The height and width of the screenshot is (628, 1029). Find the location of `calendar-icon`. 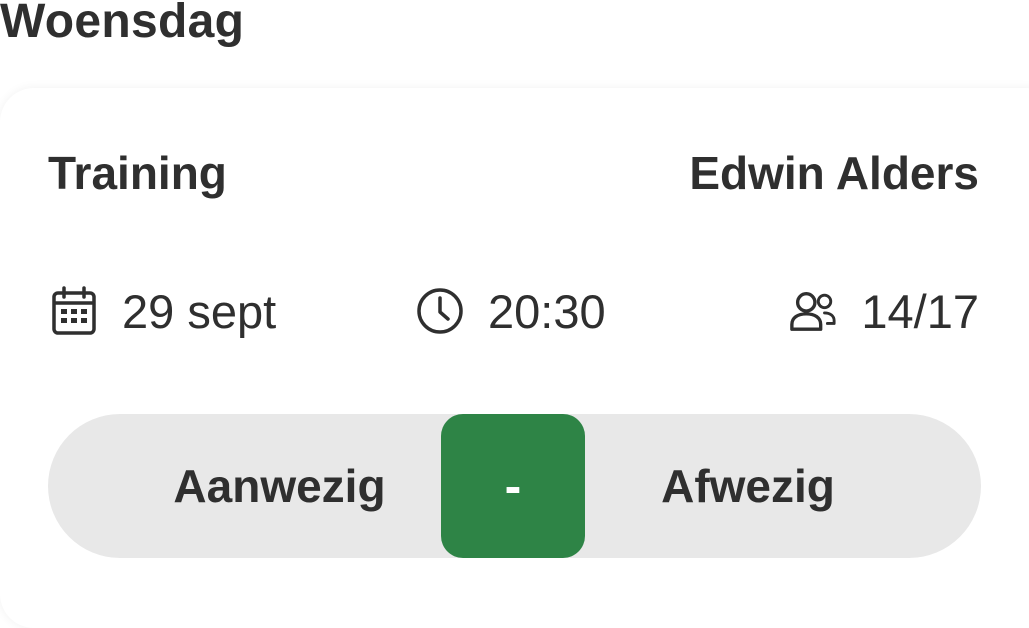

calendar-icon is located at coordinates (74, 310).